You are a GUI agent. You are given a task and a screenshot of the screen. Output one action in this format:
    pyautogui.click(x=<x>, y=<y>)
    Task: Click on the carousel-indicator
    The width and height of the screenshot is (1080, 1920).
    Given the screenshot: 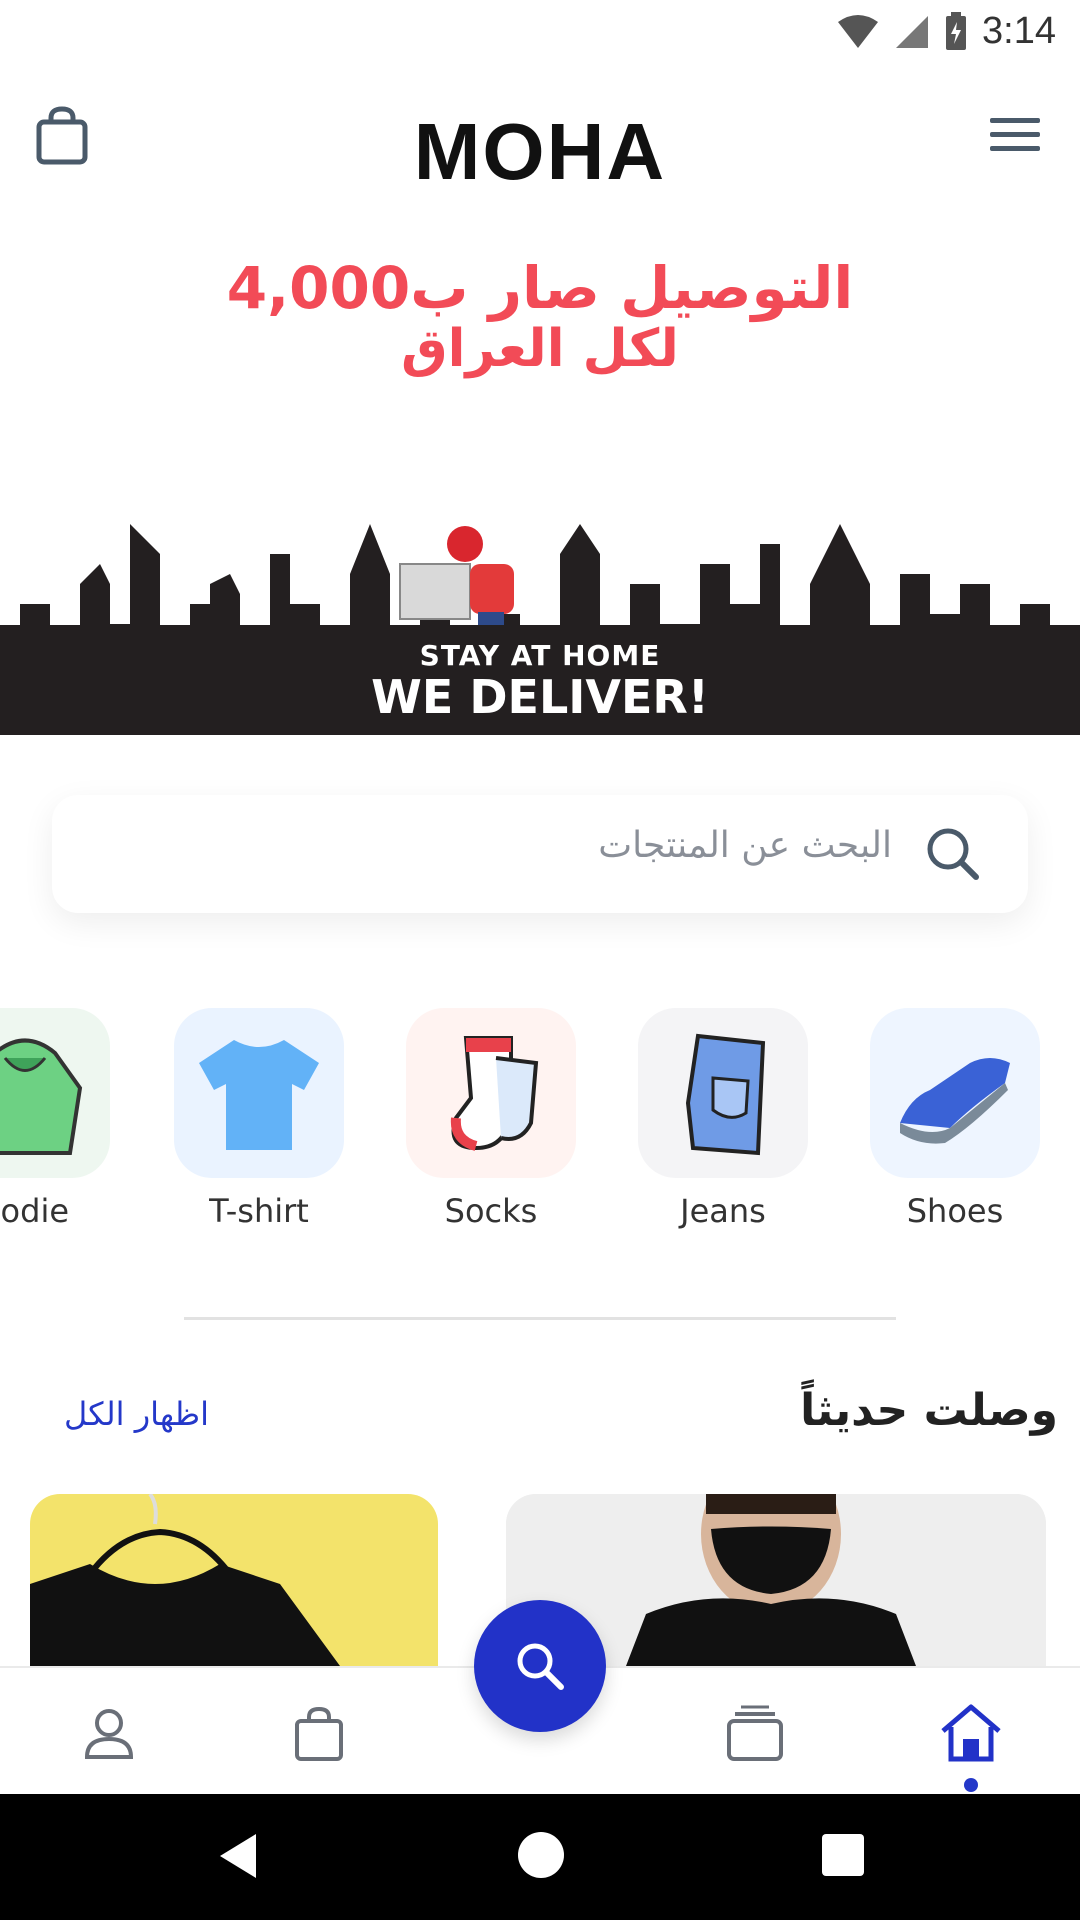 What is the action you would take?
    pyautogui.click(x=540, y=730)
    